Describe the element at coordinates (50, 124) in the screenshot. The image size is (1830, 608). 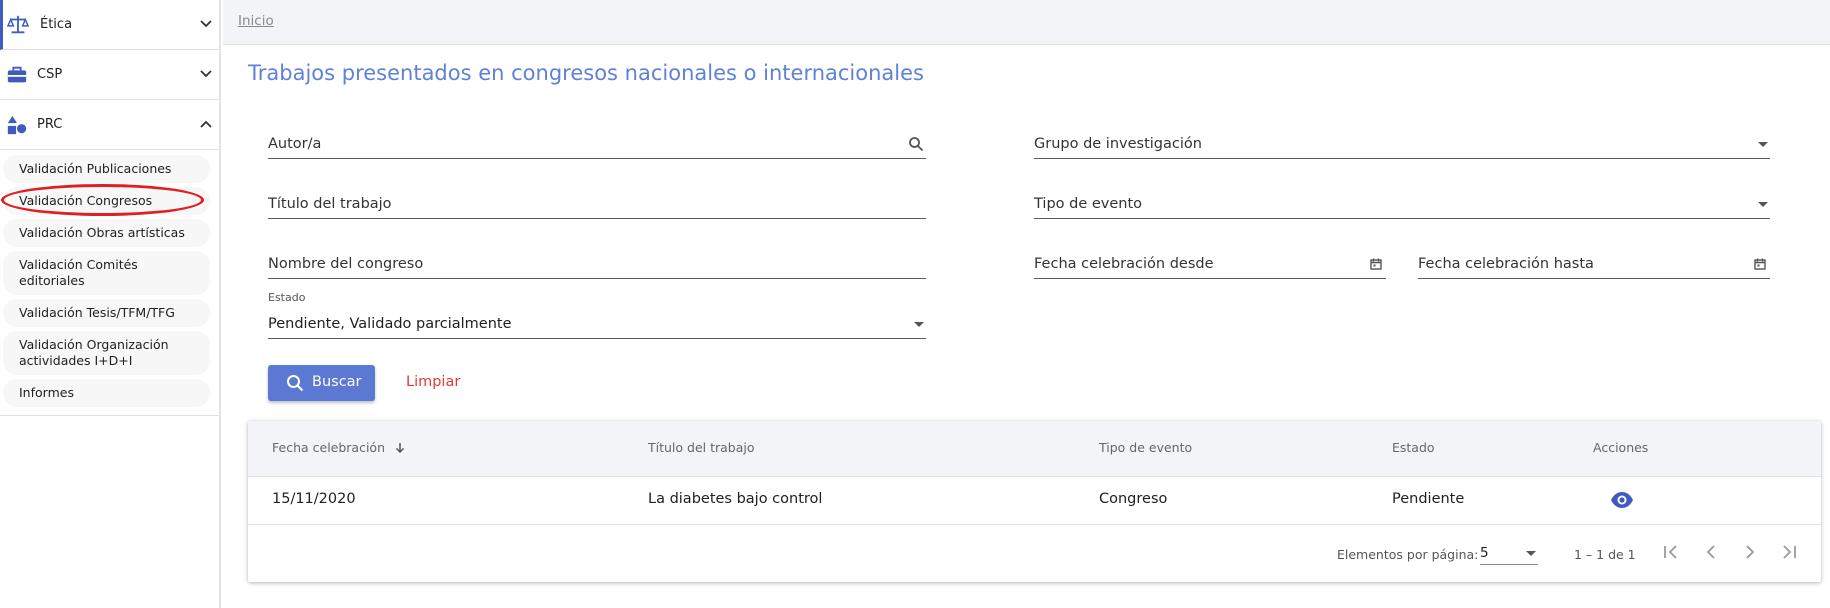
I see `sidebar-group-label: PRC` at that location.